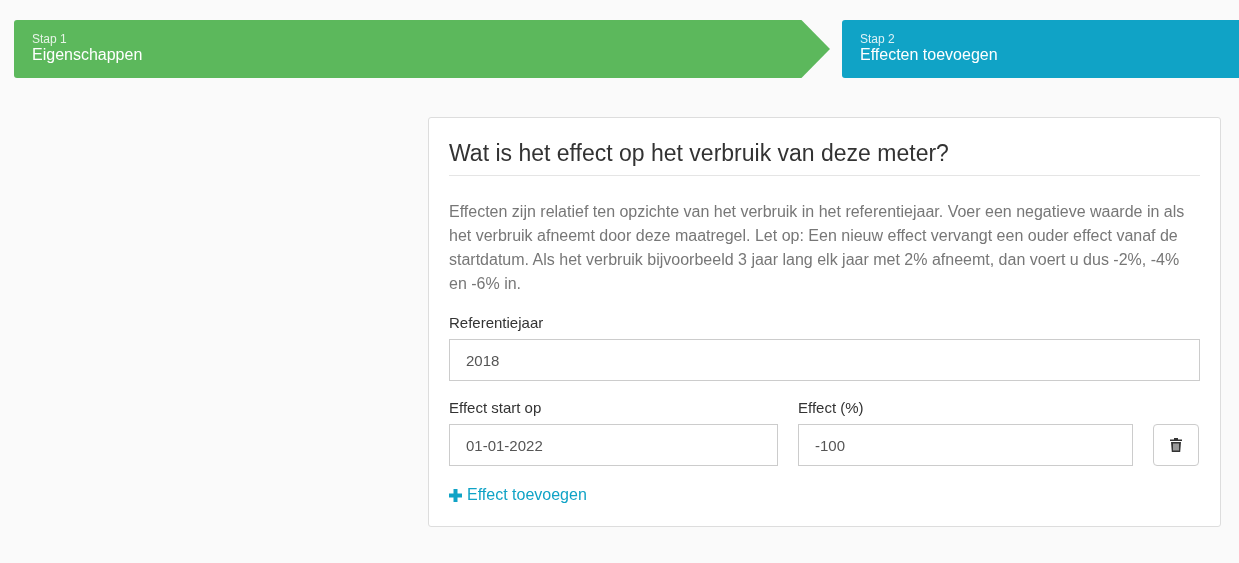 The width and height of the screenshot is (1239, 563). Describe the element at coordinates (422, 49) in the screenshot. I see `wizard-step: Stap 1 Eigenschappen` at that location.